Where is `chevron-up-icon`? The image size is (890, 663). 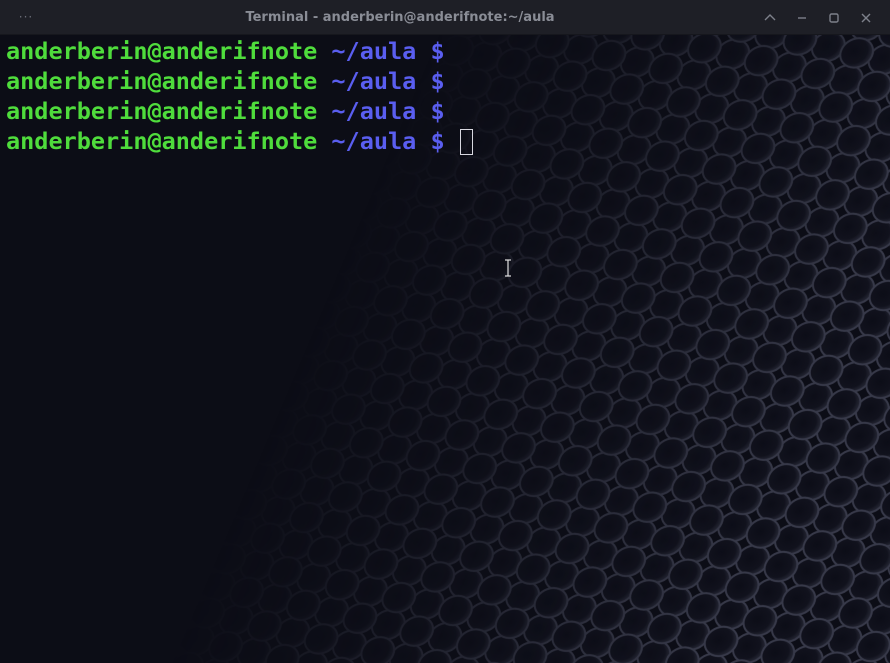
chevron-up-icon is located at coordinates (770, 18).